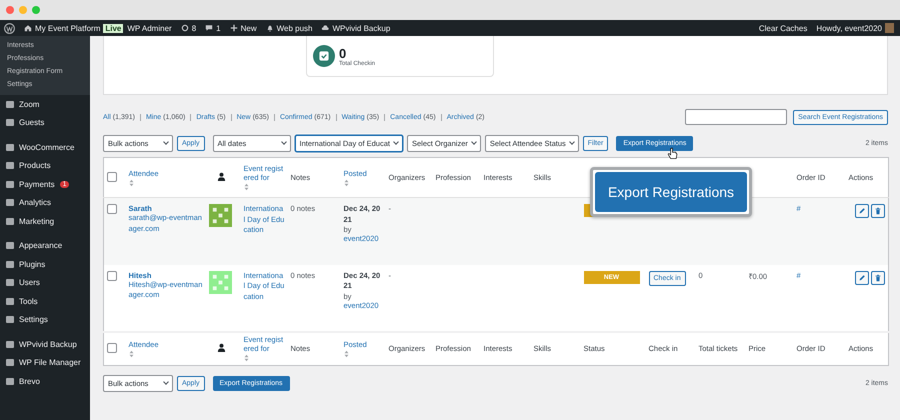 This screenshot has height=420, width=900. What do you see at coordinates (218, 28) in the screenshot?
I see `comments-count: 1` at bounding box center [218, 28].